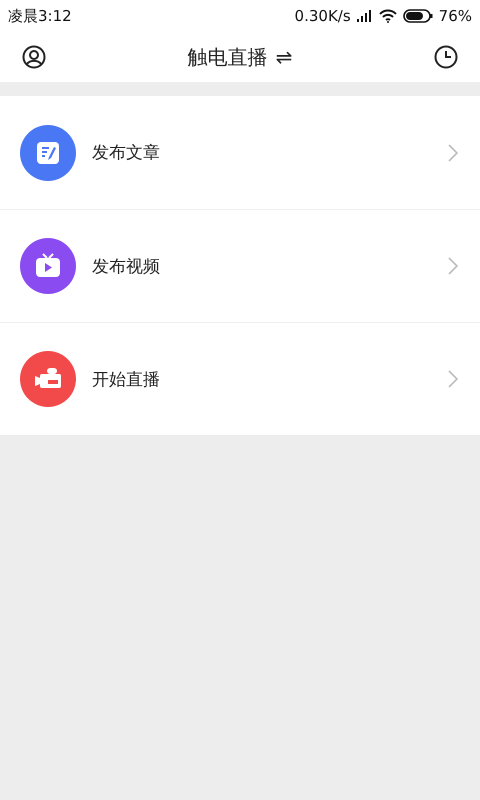 The image size is (480, 800). Describe the element at coordinates (455, 16) in the screenshot. I see `battery-percent: 76%` at that location.